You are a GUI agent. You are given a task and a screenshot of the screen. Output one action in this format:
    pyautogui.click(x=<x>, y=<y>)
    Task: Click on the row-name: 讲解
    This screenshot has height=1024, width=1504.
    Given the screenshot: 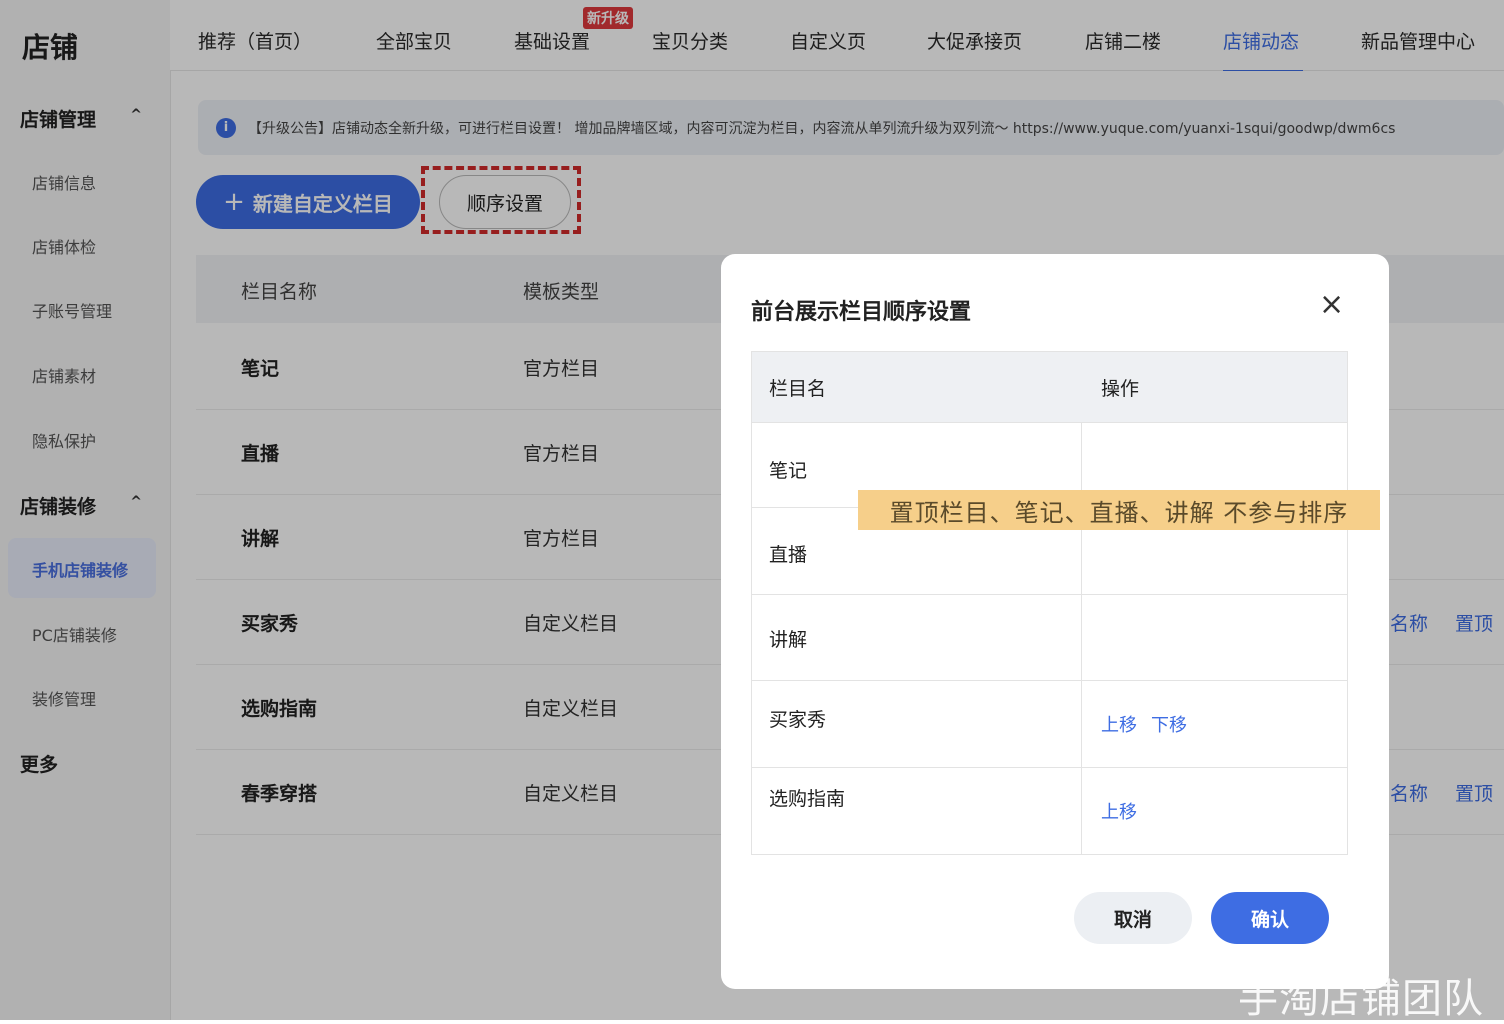 What is the action you would take?
    pyautogui.click(x=788, y=640)
    